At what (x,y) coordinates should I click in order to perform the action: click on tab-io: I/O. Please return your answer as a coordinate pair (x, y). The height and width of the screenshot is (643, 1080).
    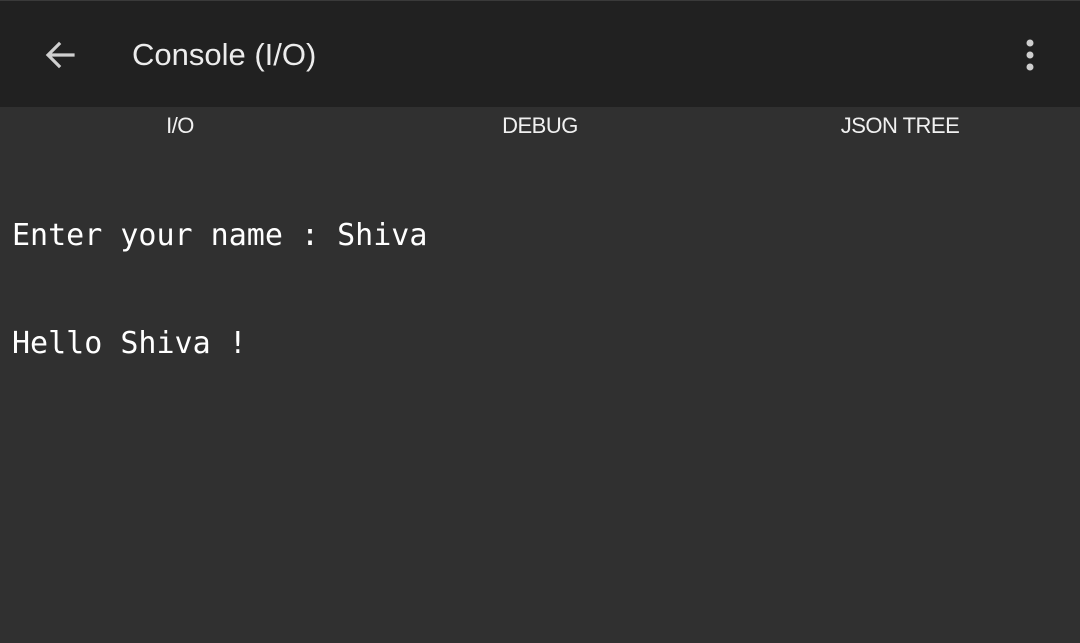
    Looking at the image, I should click on (180, 126).